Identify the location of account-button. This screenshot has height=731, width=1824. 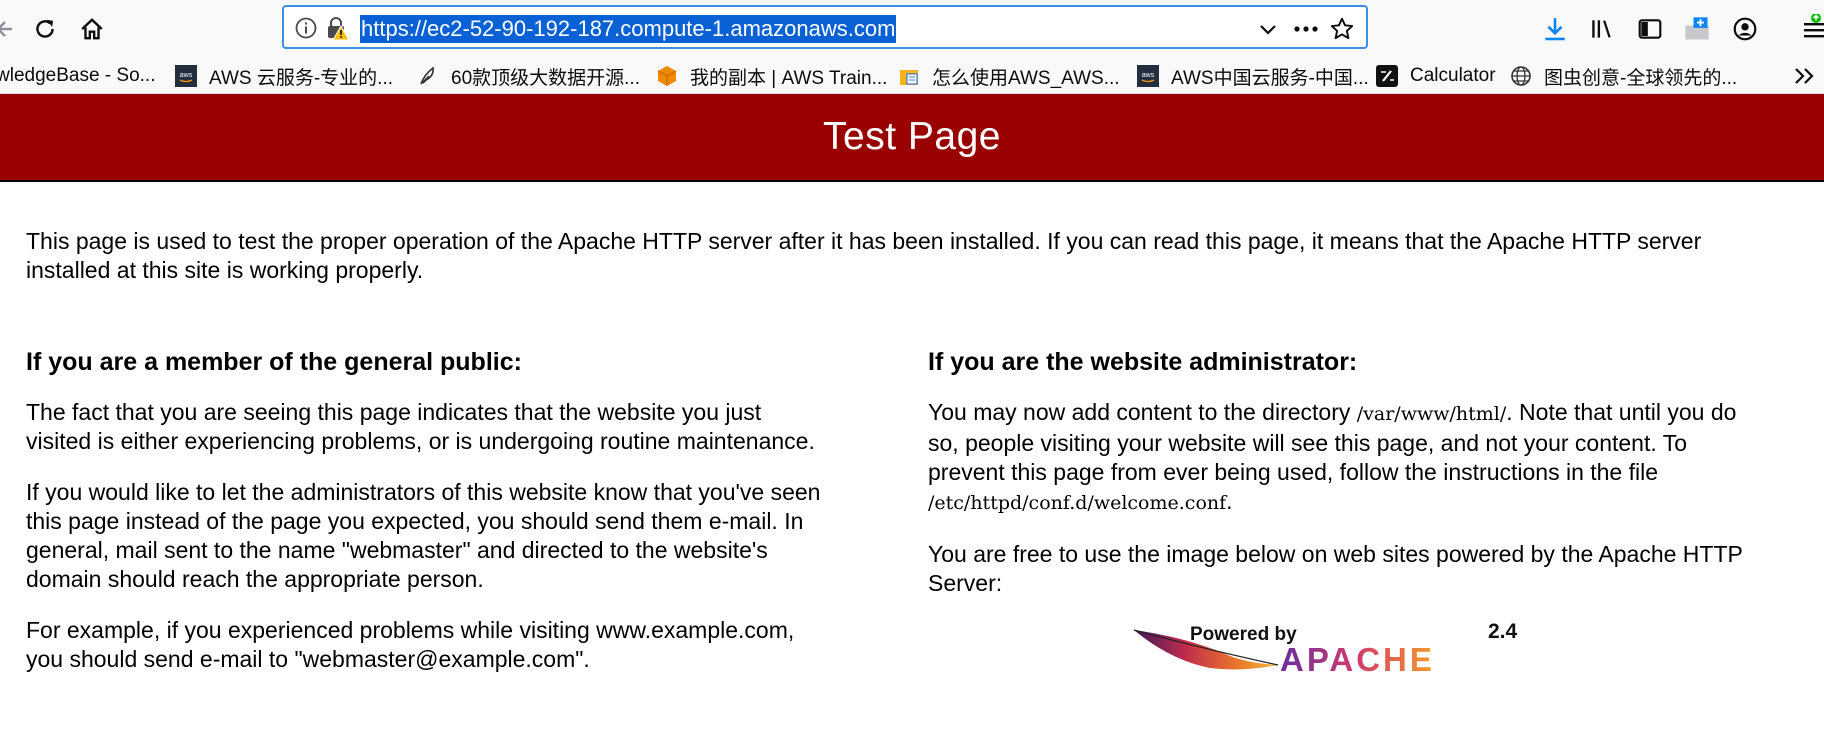
(1745, 29).